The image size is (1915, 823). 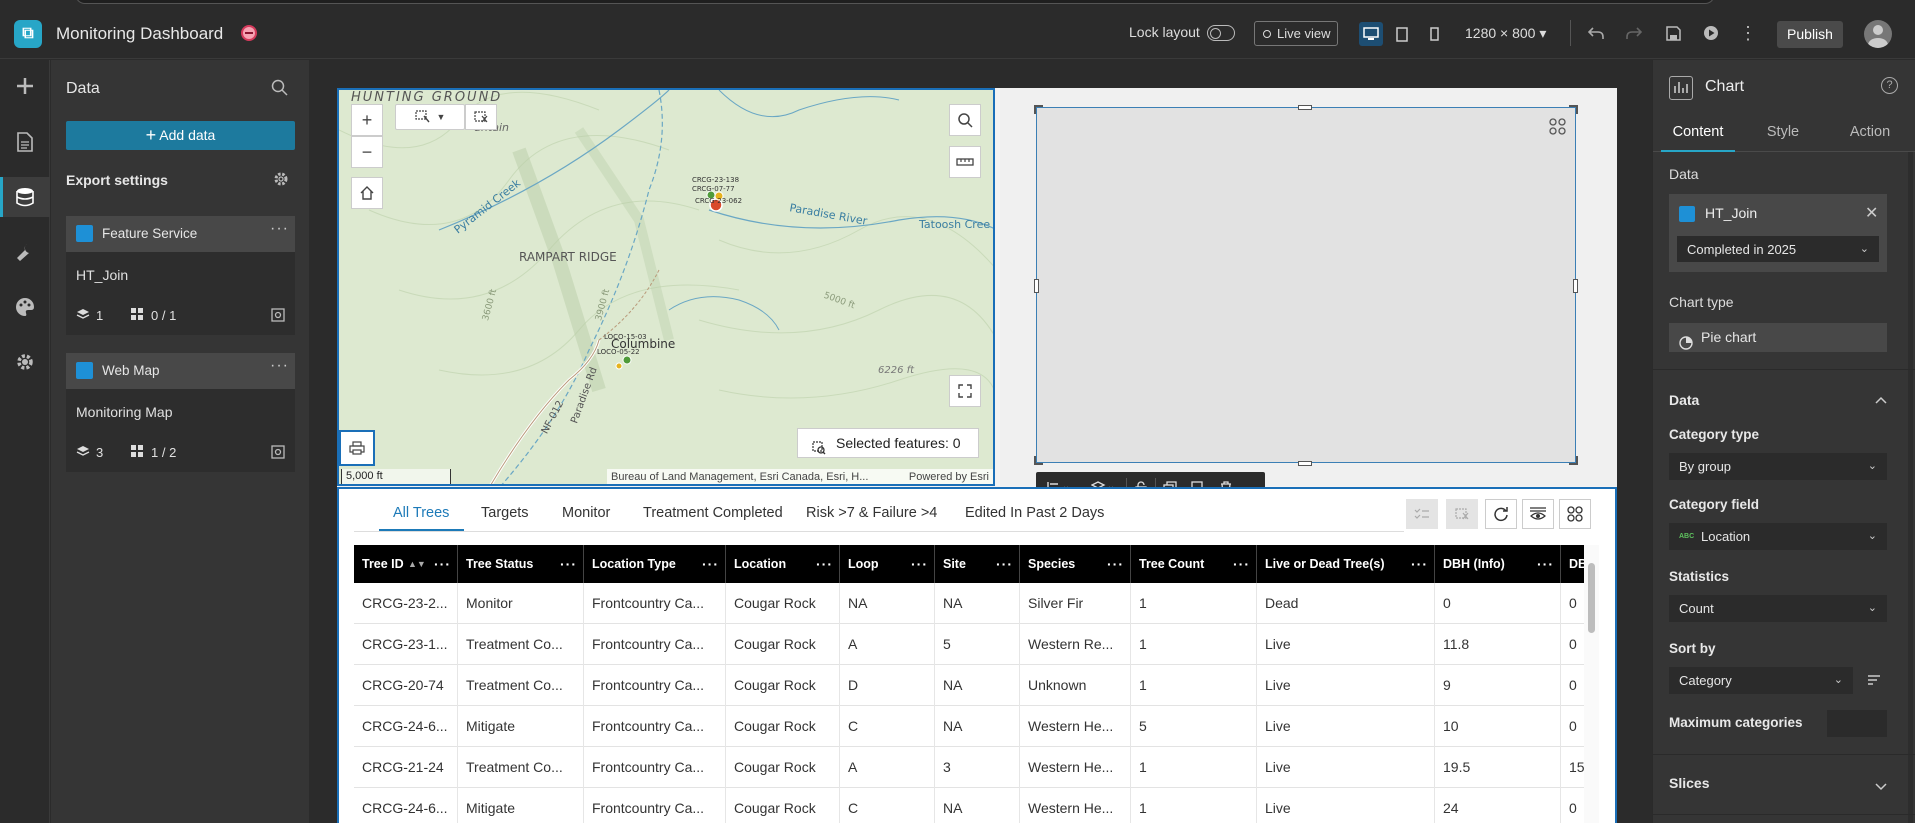 What do you see at coordinates (1783, 134) in the screenshot?
I see `tab-style: Style` at bounding box center [1783, 134].